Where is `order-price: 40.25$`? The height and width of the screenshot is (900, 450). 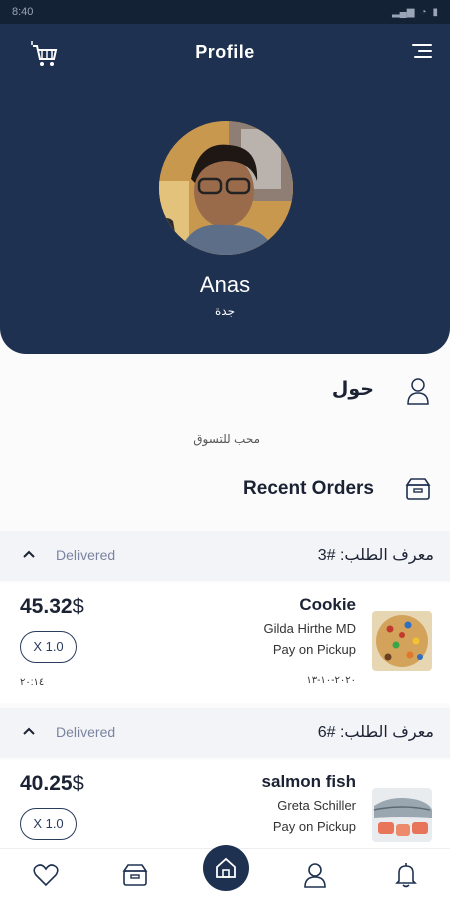
order-price: 40.25$ is located at coordinates (52, 783).